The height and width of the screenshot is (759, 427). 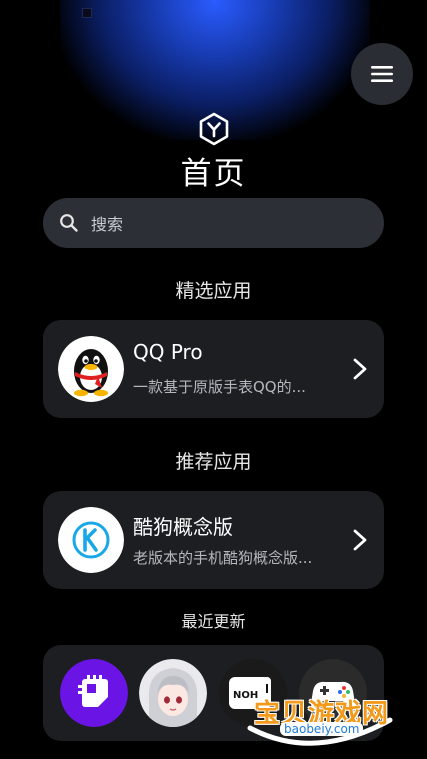 I want to click on search-input: 搜索, so click(x=107, y=223).